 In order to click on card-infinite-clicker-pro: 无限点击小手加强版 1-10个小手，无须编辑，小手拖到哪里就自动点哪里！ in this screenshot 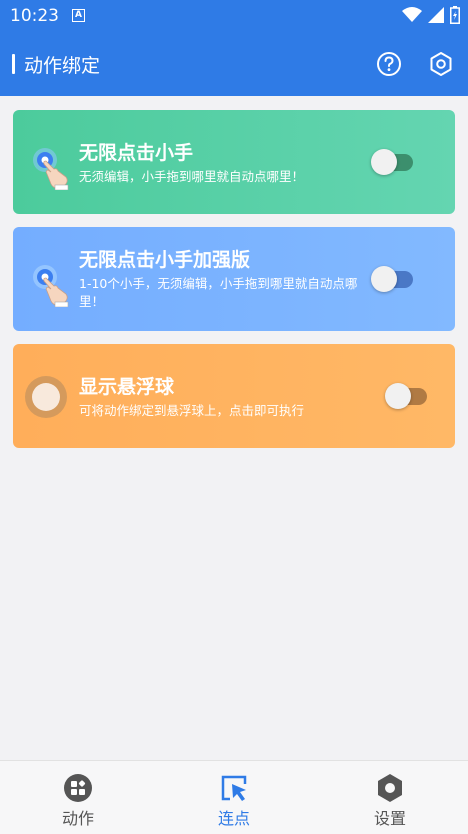, I will do `click(234, 279)`.